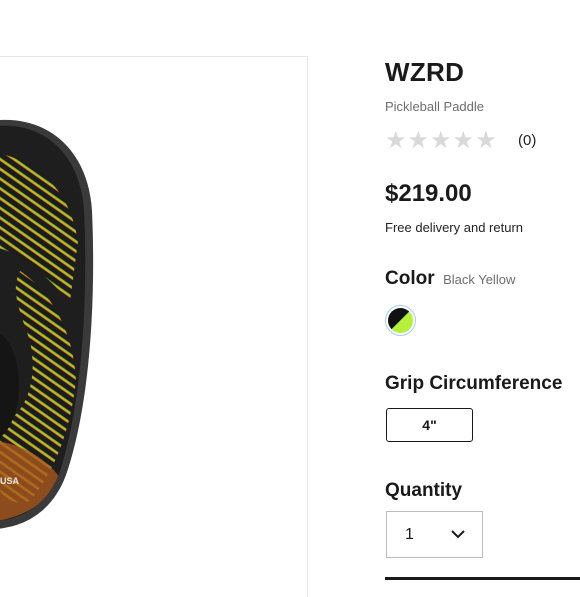 Image resolution: width=580 pixels, height=597 pixels. What do you see at coordinates (458, 534) in the screenshot?
I see `chevron-down-icon` at bounding box center [458, 534].